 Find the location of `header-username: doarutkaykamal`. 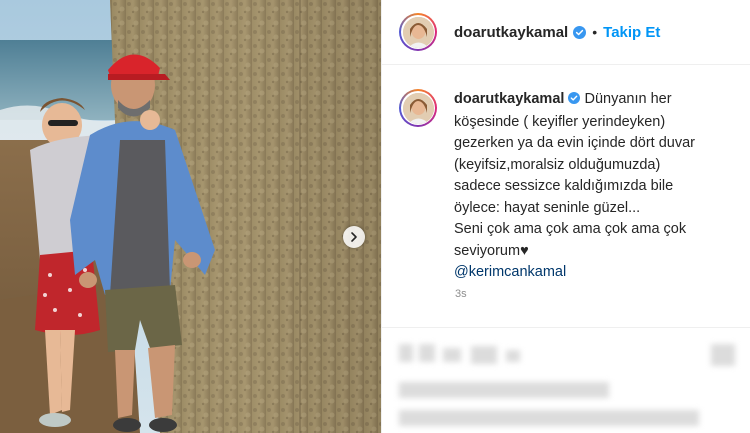

header-username: doarutkaykamal is located at coordinates (511, 32).